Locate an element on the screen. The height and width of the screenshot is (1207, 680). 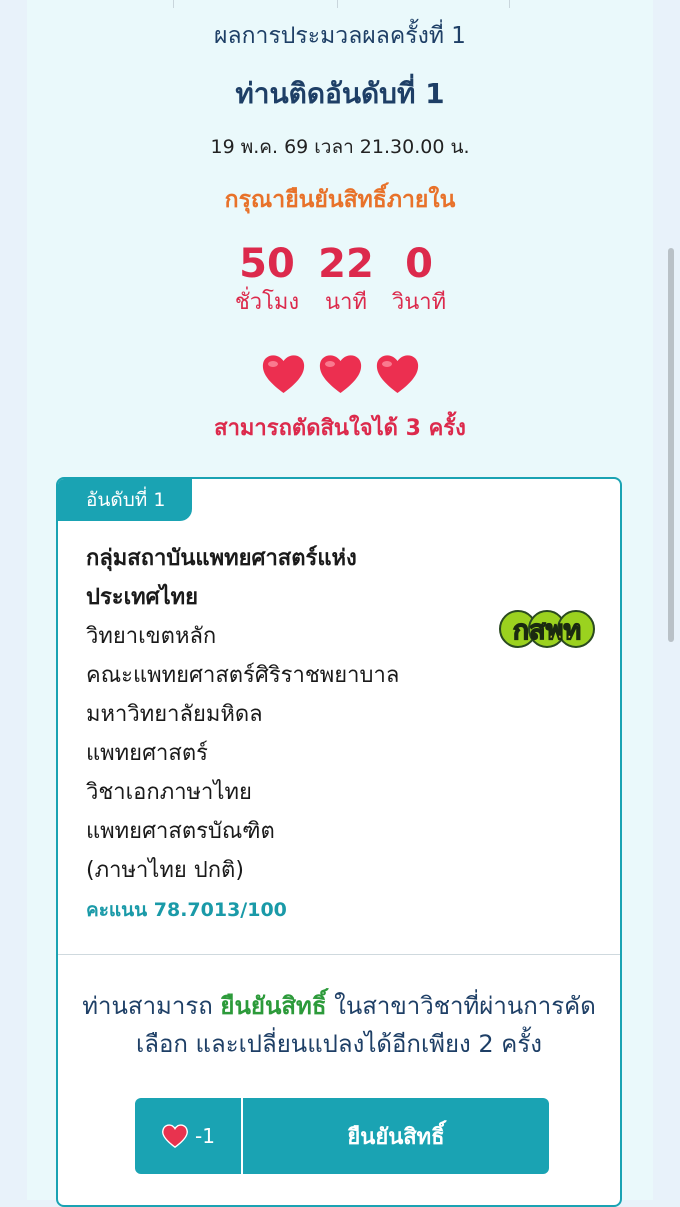
hours-label: ชั่วโมง is located at coordinates (267, 302).